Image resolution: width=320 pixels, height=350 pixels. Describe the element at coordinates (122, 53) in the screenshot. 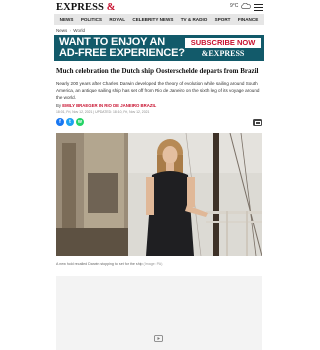

I see `promo-line-2: AD-FREE EXPERIENCE?` at that location.